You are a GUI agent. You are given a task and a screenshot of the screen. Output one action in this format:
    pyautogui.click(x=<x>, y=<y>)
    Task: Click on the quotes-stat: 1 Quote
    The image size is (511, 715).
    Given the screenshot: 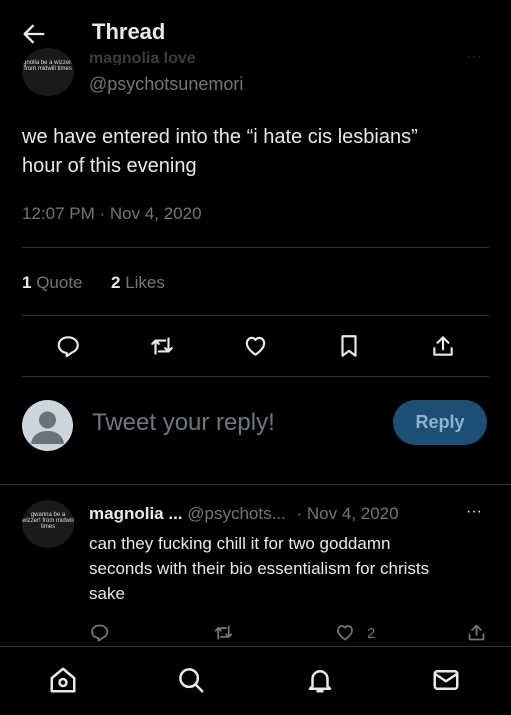 What is the action you would take?
    pyautogui.click(x=52, y=283)
    